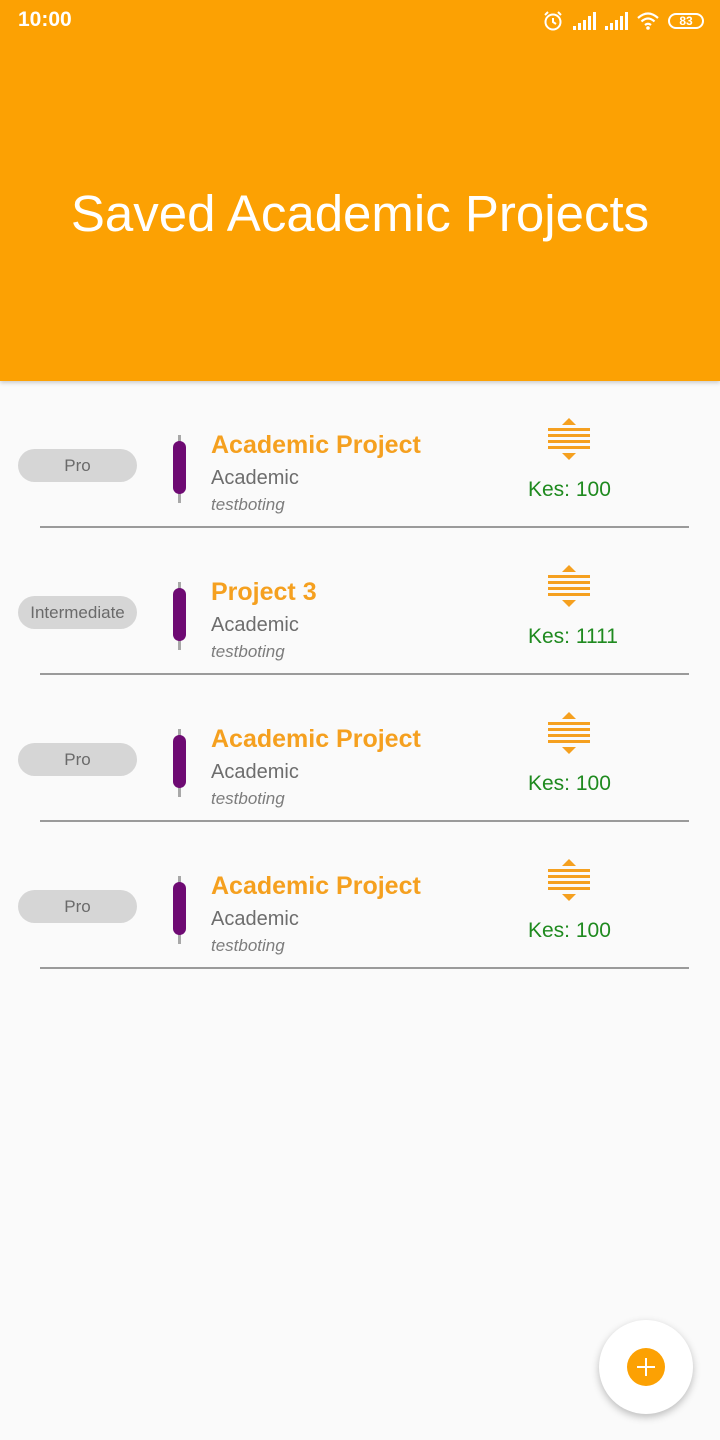 This screenshot has height=1440, width=720. I want to click on row-divider, so click(364, 968).